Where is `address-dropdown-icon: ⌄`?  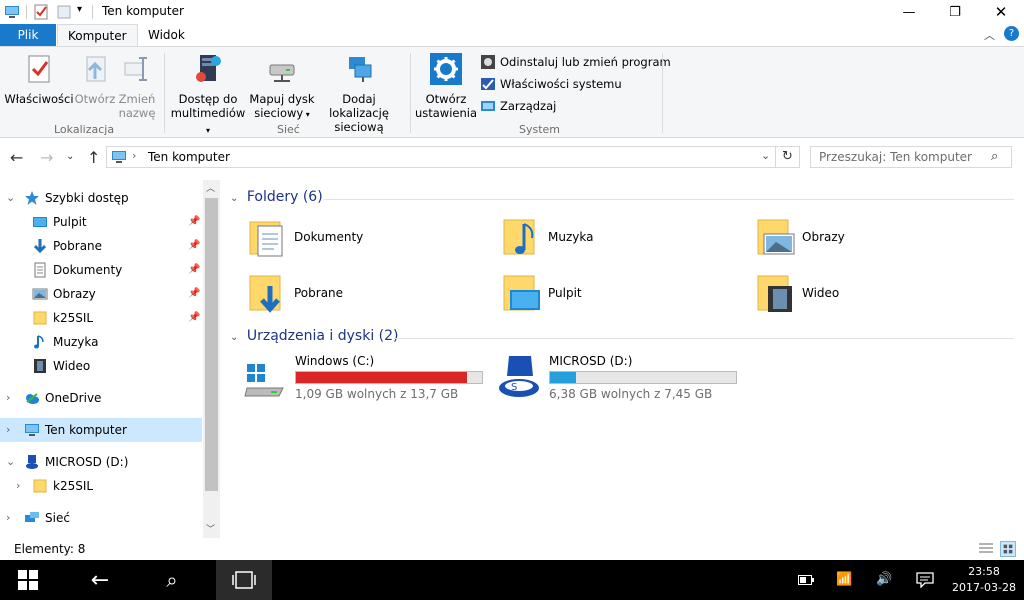
address-dropdown-icon: ⌄ is located at coordinates (765, 155).